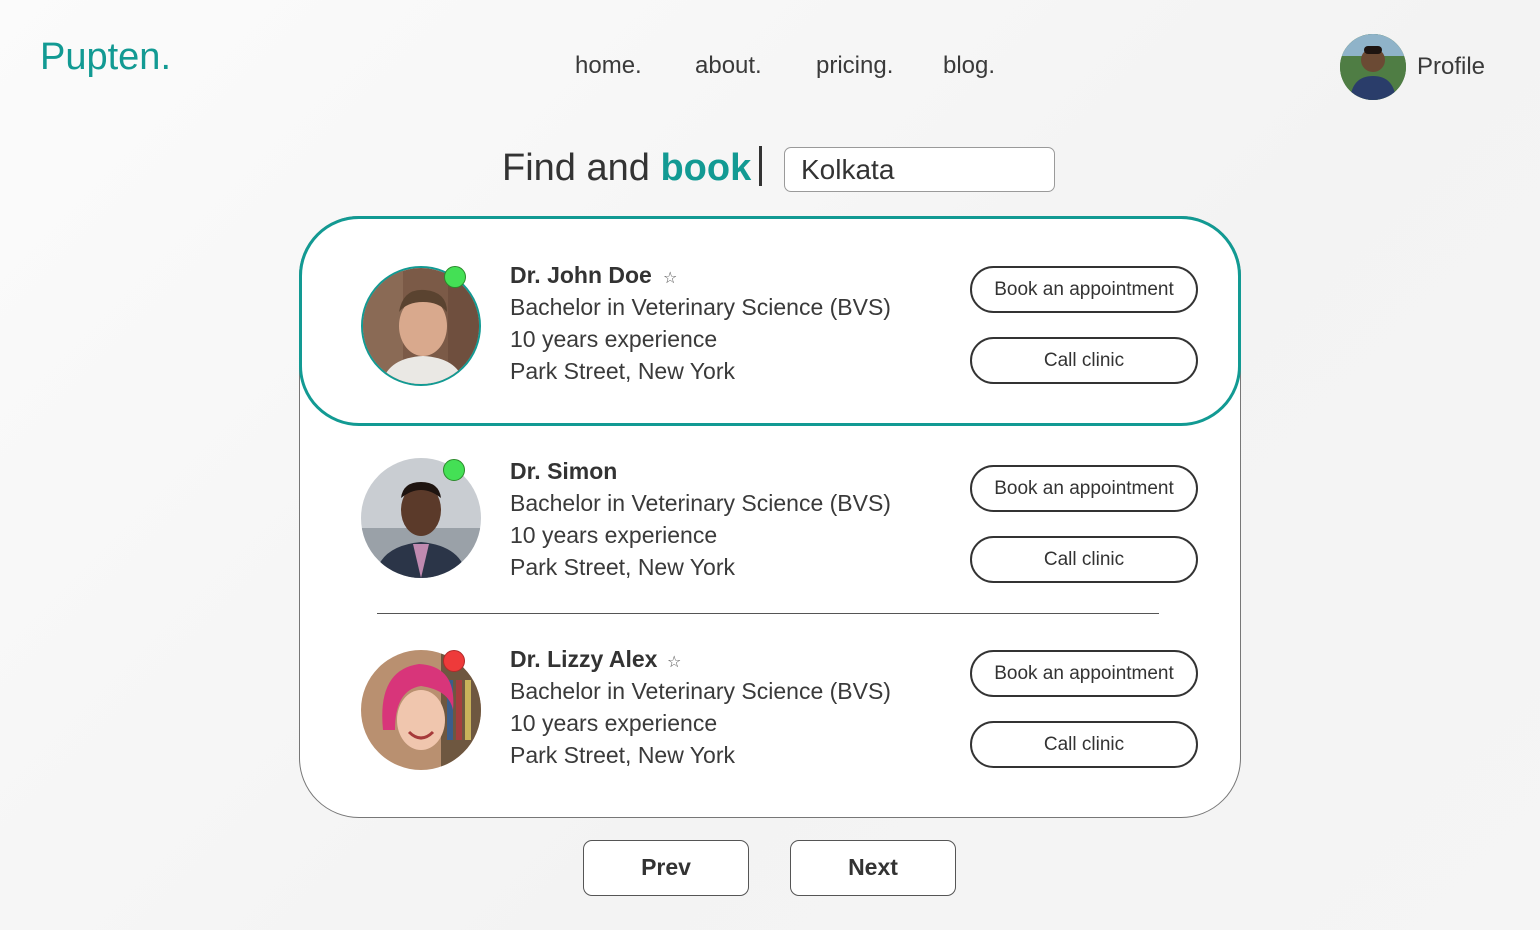  I want to click on profile-label: Profile, so click(1451, 66).